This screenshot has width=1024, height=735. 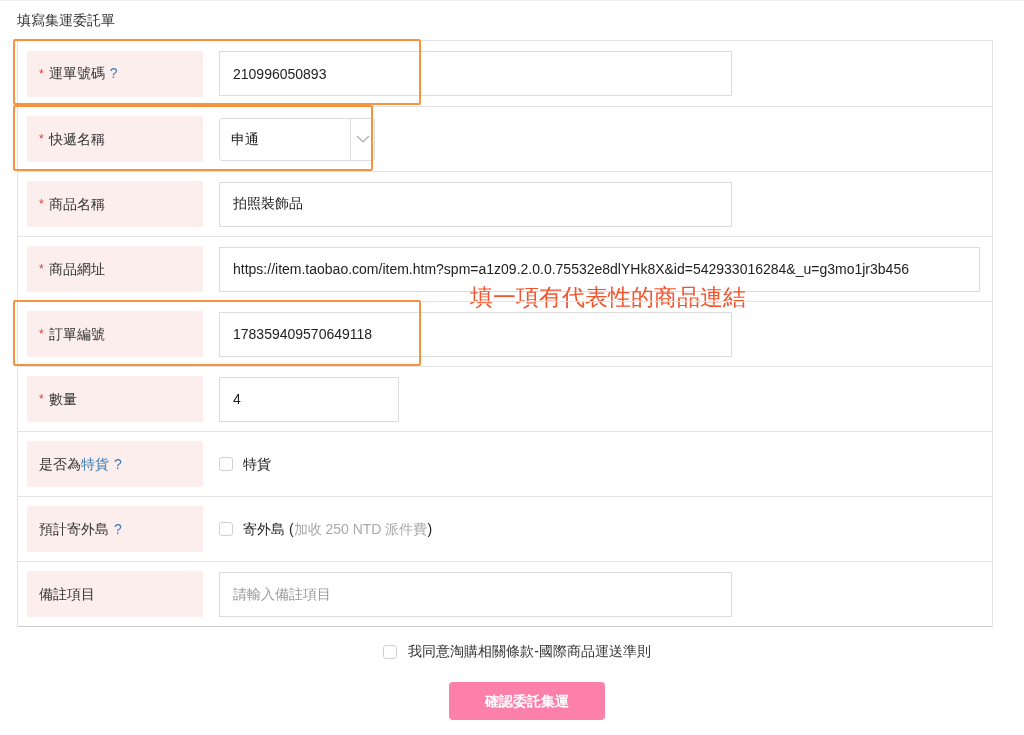 I want to click on input-field: 178359409570649118, so click(x=475, y=334).